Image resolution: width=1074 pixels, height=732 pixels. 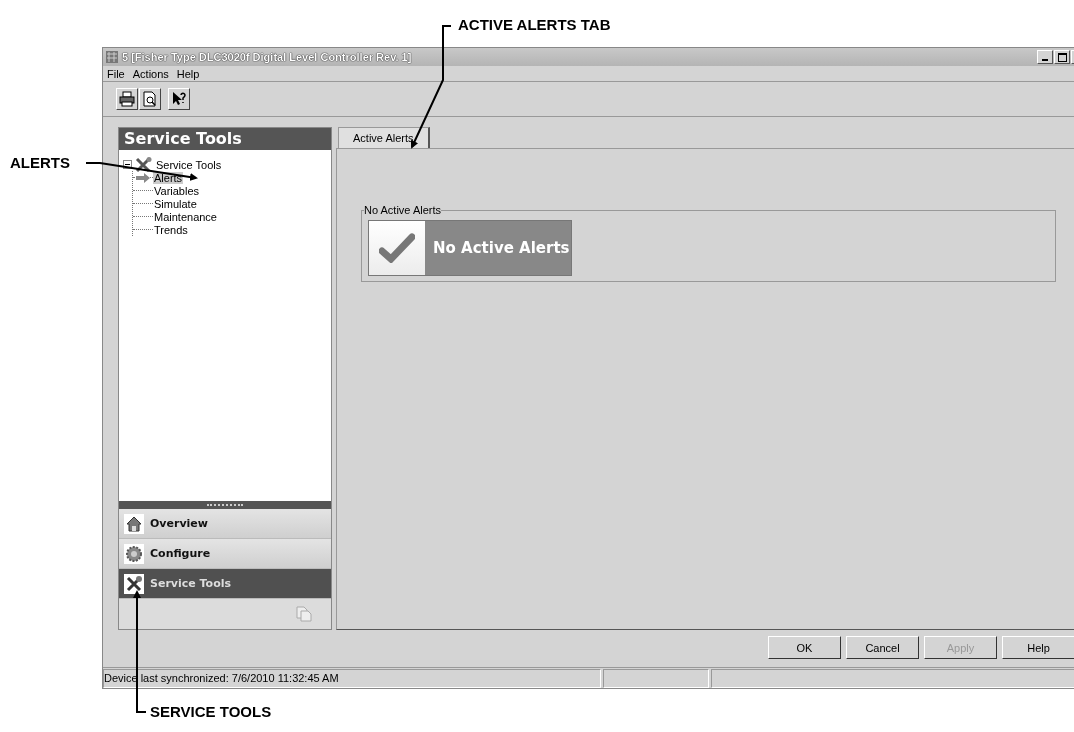 What do you see at coordinates (134, 523) in the screenshot?
I see `house-icon` at bounding box center [134, 523].